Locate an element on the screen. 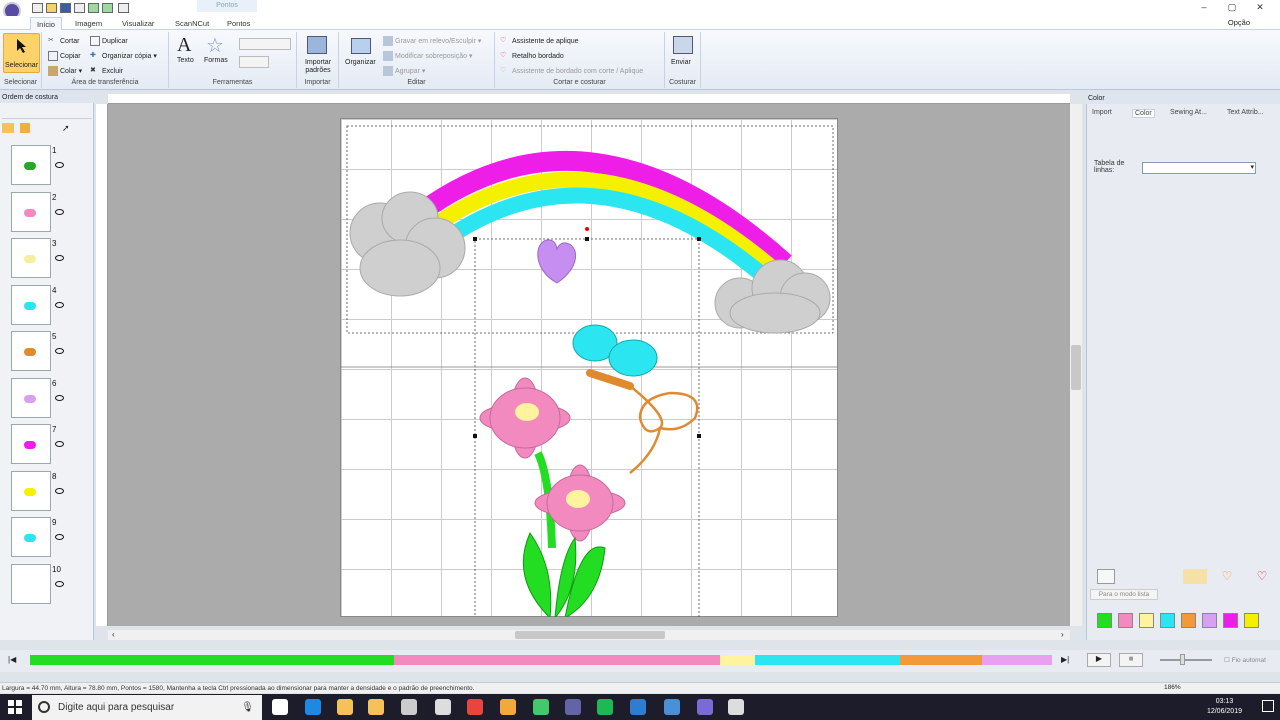  embroidery-app-icon is located at coordinates (705, 707).